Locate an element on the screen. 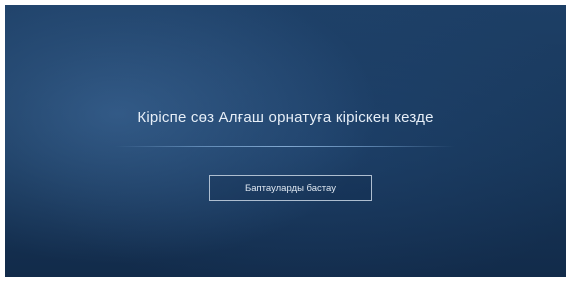 Image resolution: width=572 pixels, height=281 pixels. title-divider is located at coordinates (285, 146).